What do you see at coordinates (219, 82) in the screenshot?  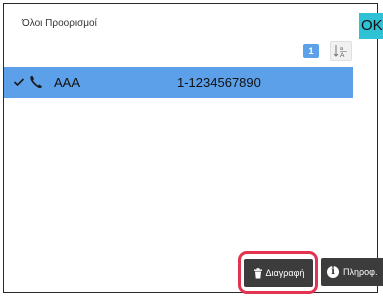 I see `contact-number: 1-1234567890` at bounding box center [219, 82].